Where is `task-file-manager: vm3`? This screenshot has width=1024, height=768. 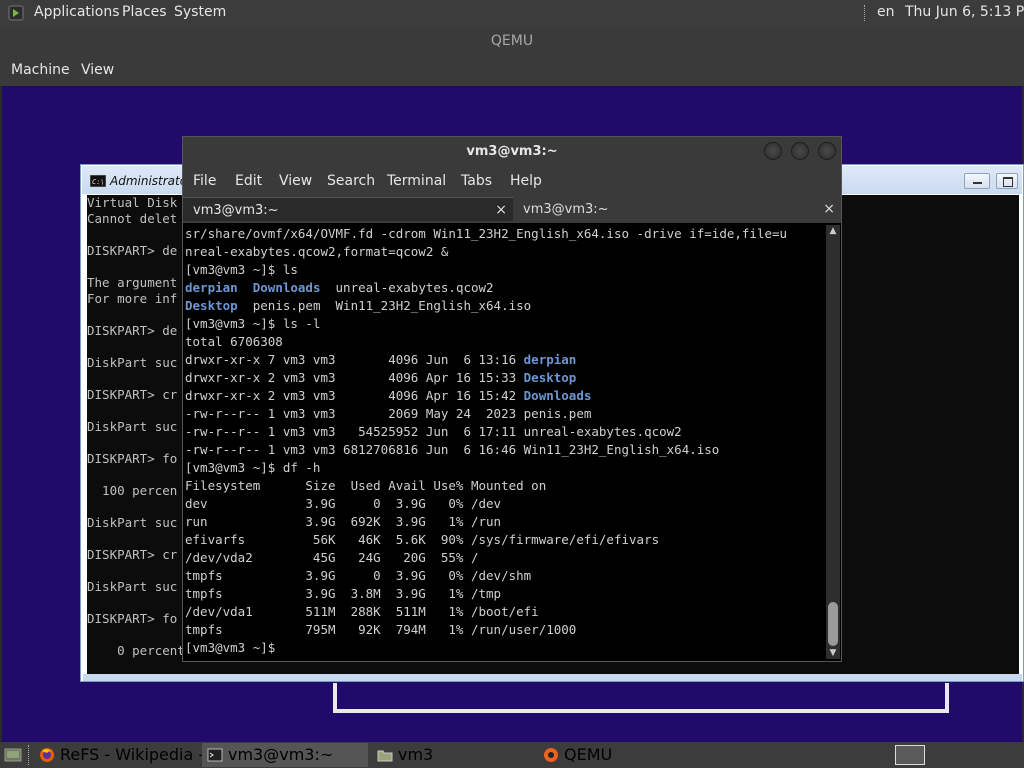
task-file-manager: vm3 is located at coordinates (455, 755).